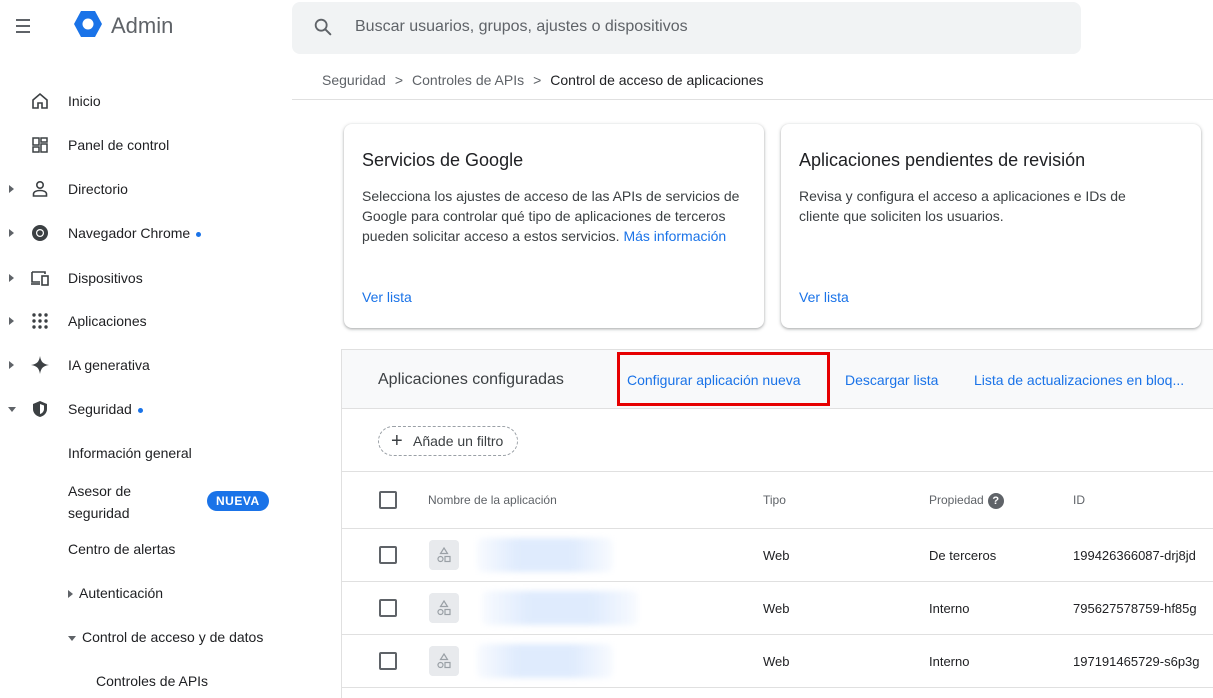 Image resolution: width=1213 pixels, height=698 pixels. I want to click on column-header-type: Tipo, so click(774, 500).